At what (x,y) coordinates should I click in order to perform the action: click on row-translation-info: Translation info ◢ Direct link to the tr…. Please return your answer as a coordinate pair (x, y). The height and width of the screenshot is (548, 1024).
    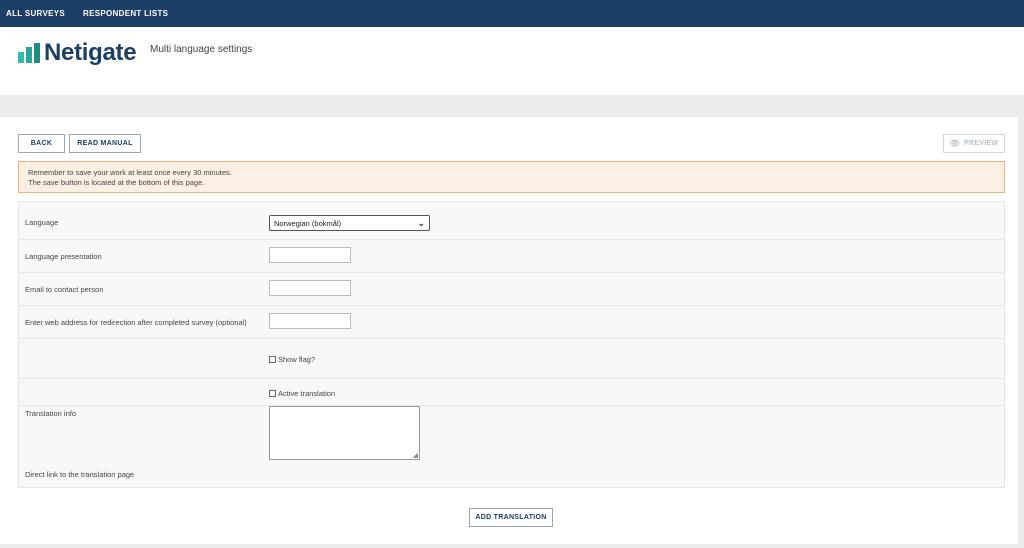
    Looking at the image, I should click on (511, 446).